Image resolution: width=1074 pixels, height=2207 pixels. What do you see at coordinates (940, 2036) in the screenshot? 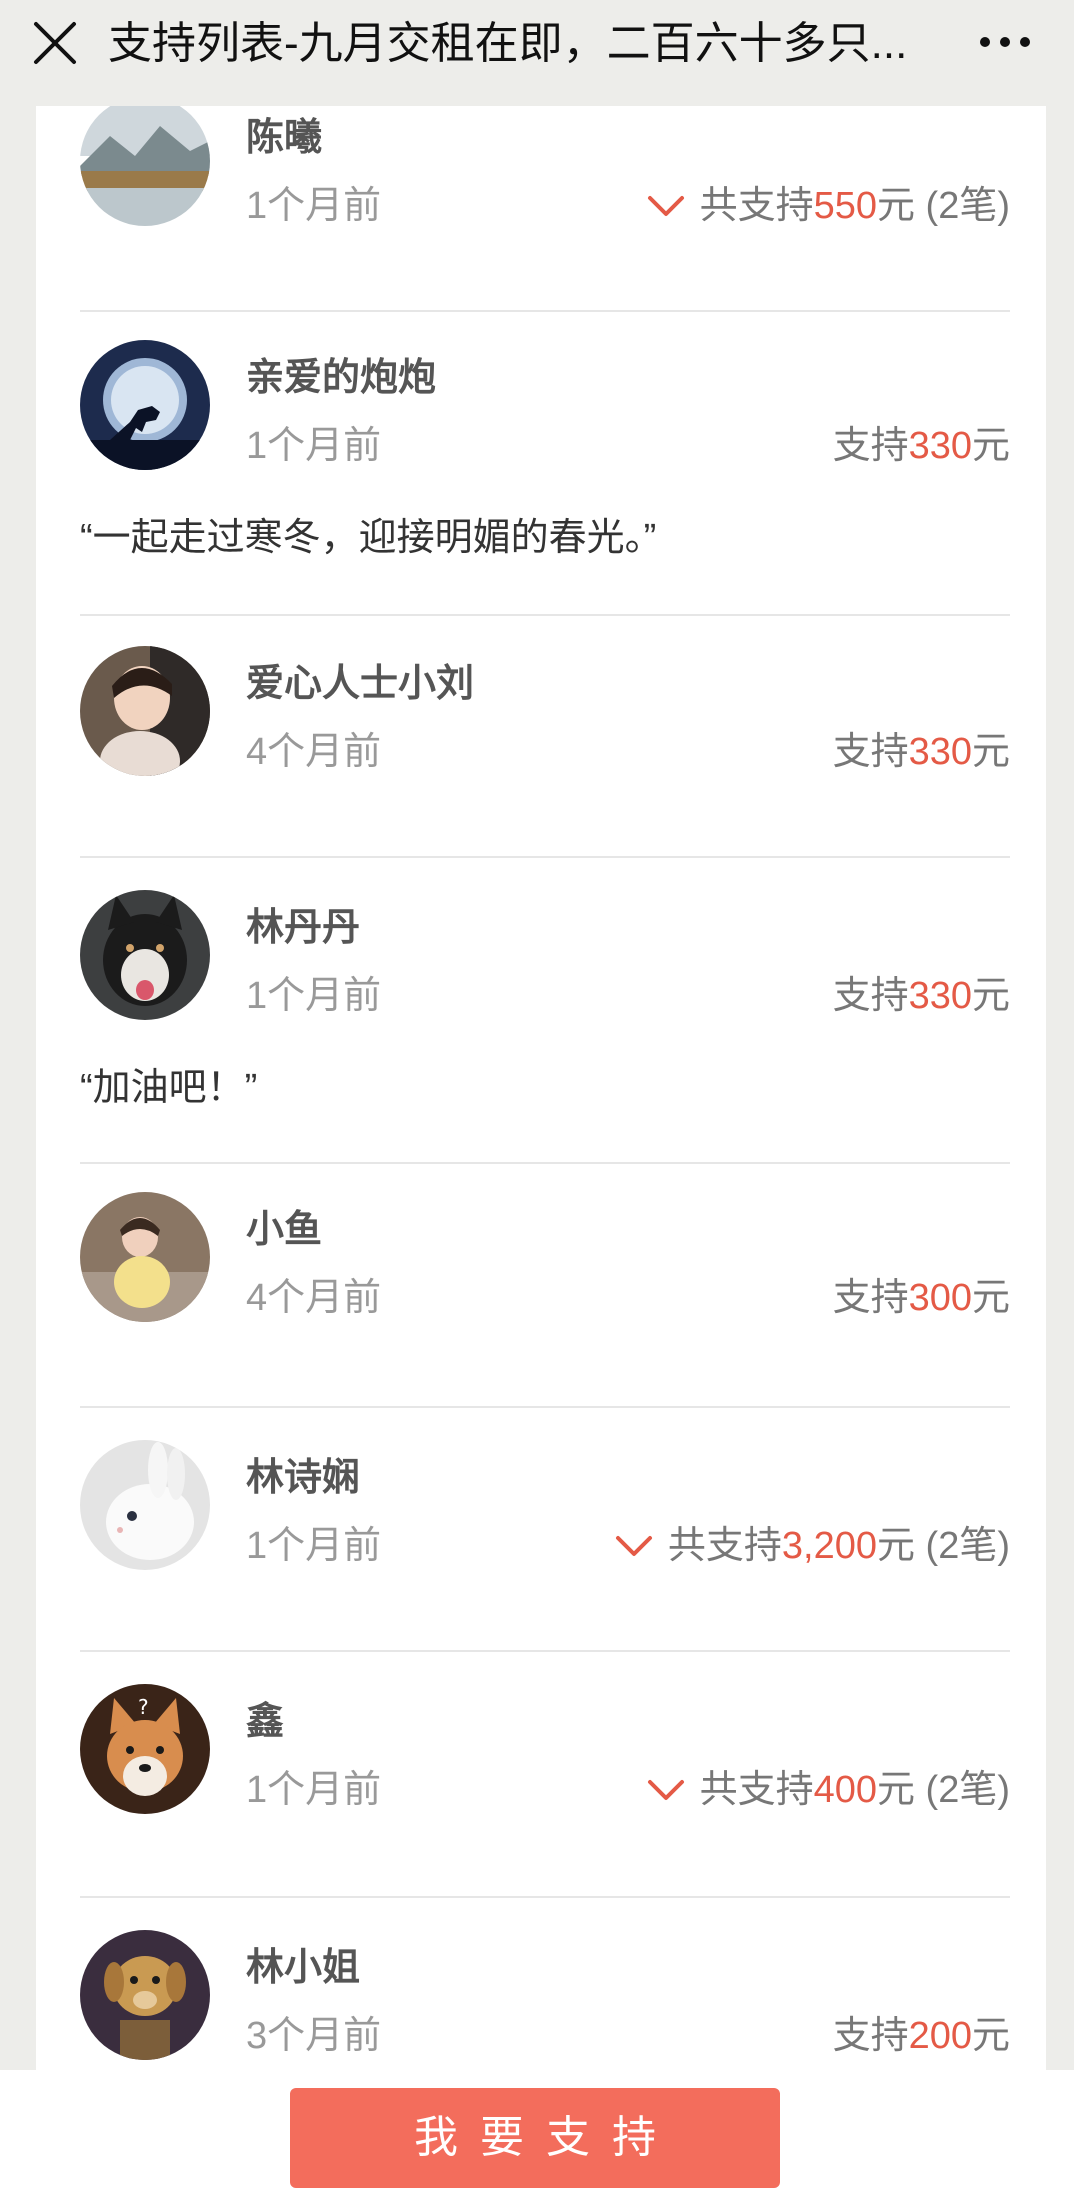
I see `amount-value: 200` at bounding box center [940, 2036].